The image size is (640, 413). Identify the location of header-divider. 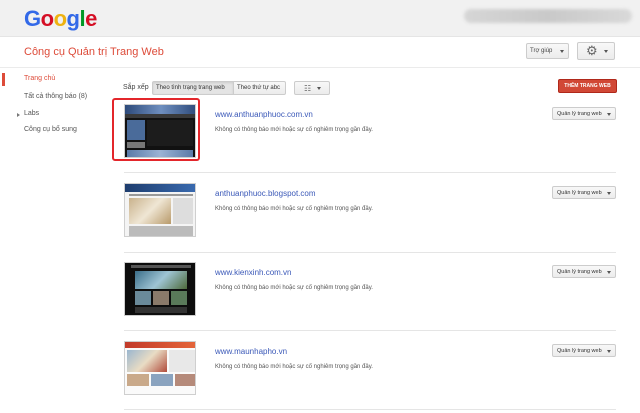
(320, 67).